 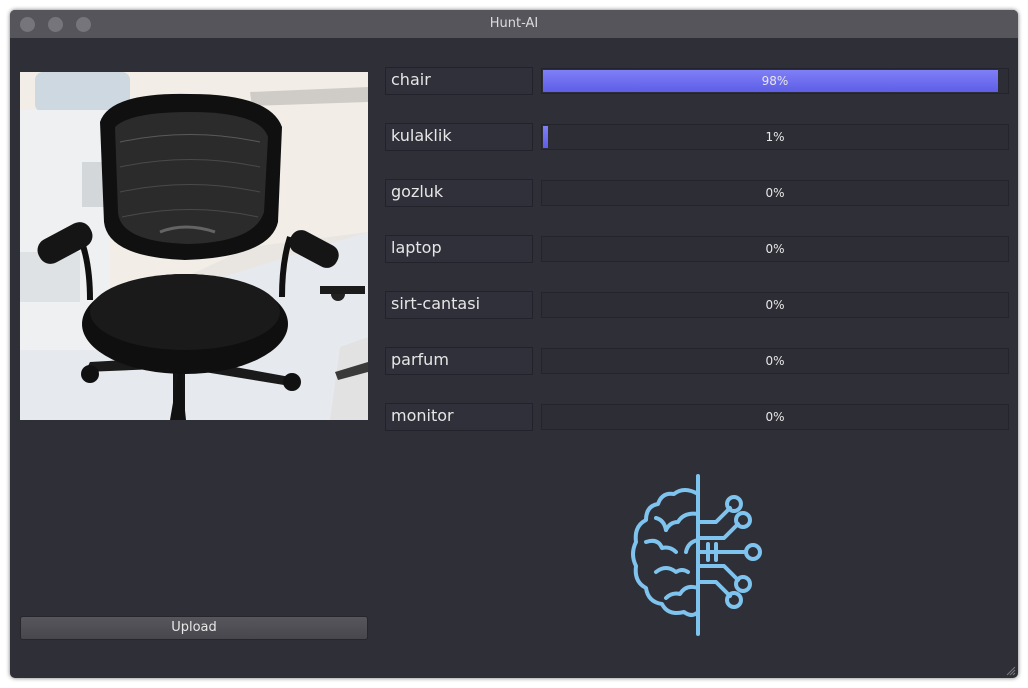 I want to click on title-bar: Hunt-AI, so click(x=514, y=24).